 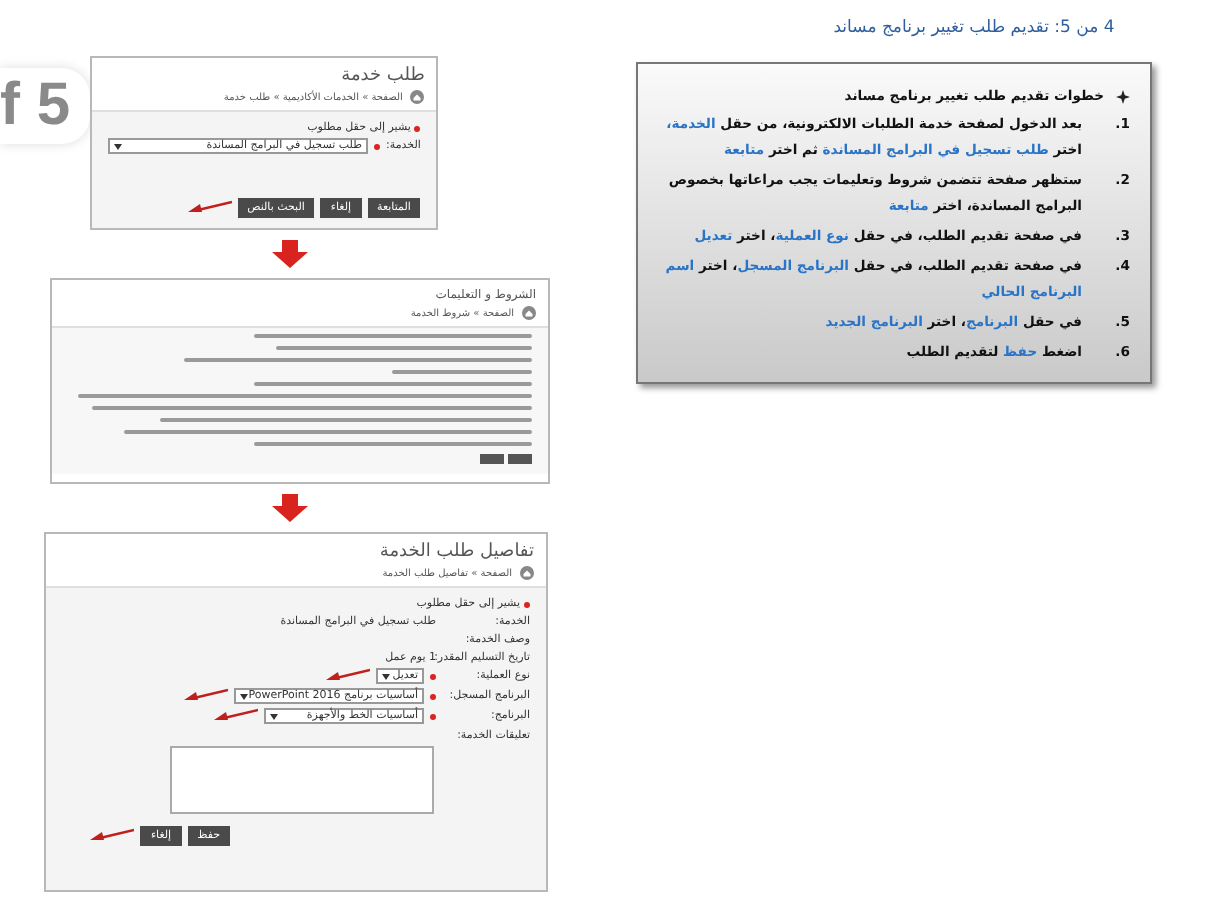 What do you see at coordinates (456, 552) in the screenshot?
I see `page-title: تفاصيل طلب الخدمة` at bounding box center [456, 552].